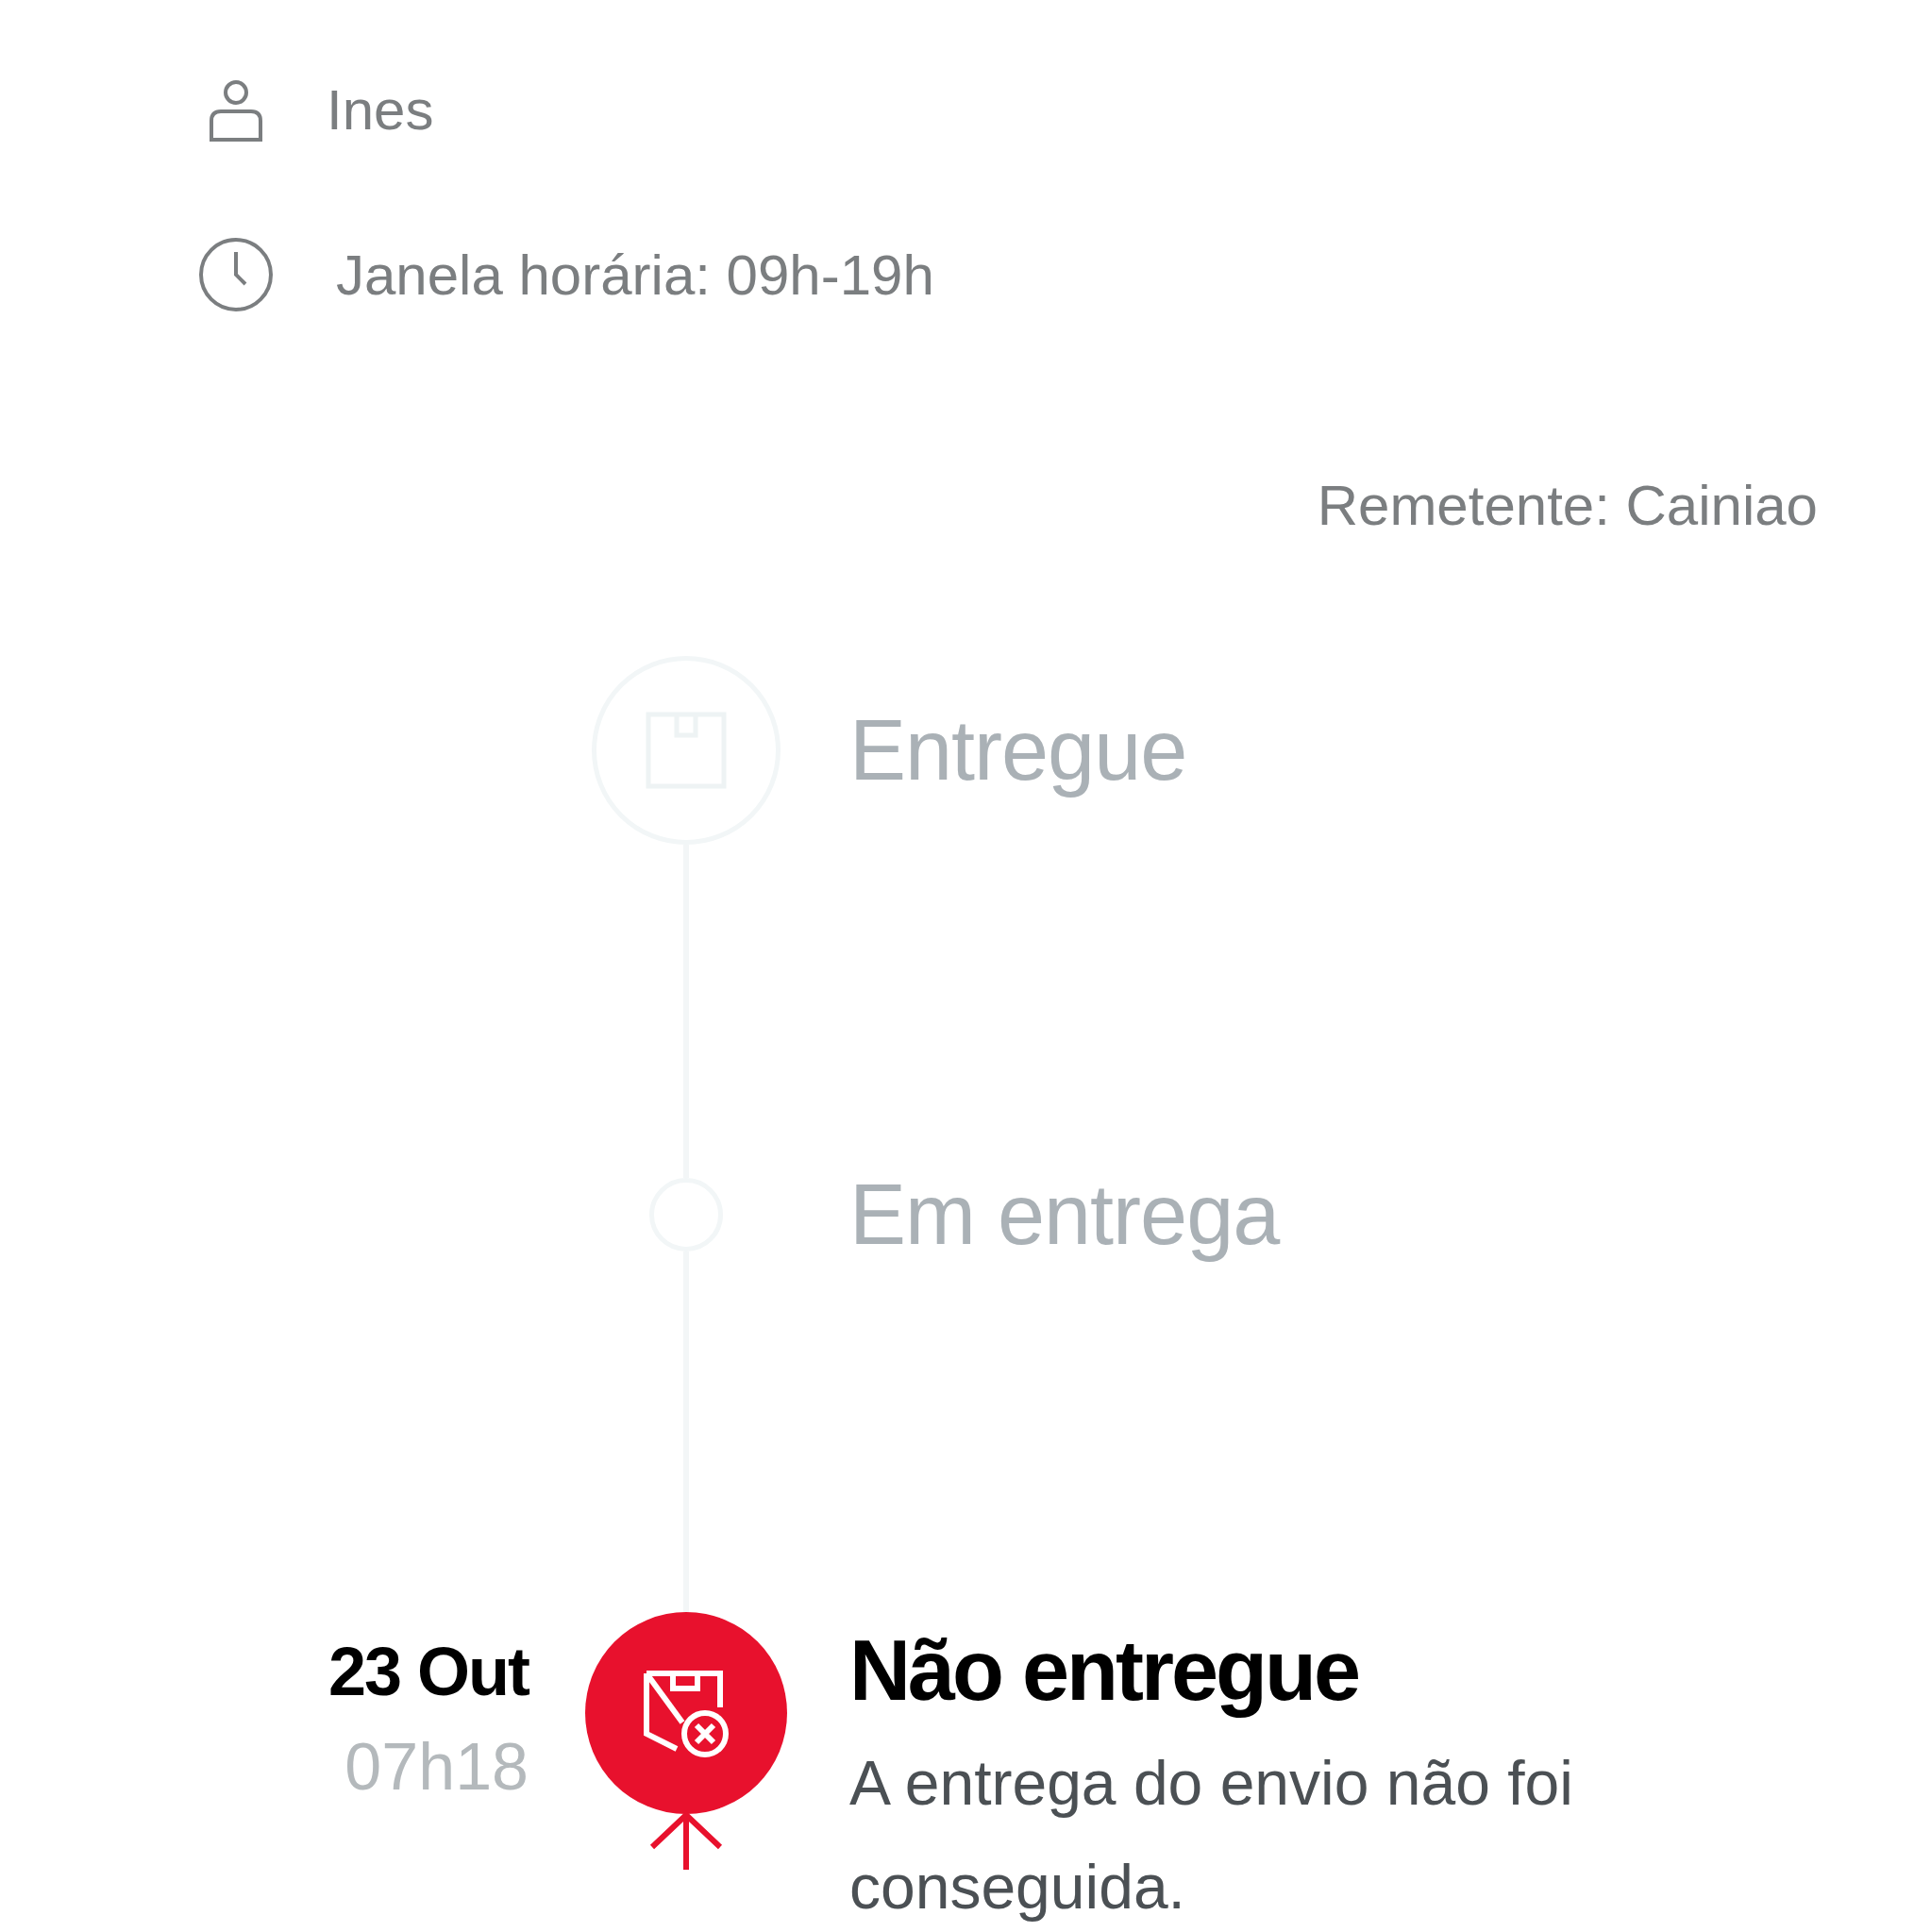 This screenshot has height=1932, width=1931. What do you see at coordinates (380, 110) in the screenshot?
I see `recipient-name: Ines` at bounding box center [380, 110].